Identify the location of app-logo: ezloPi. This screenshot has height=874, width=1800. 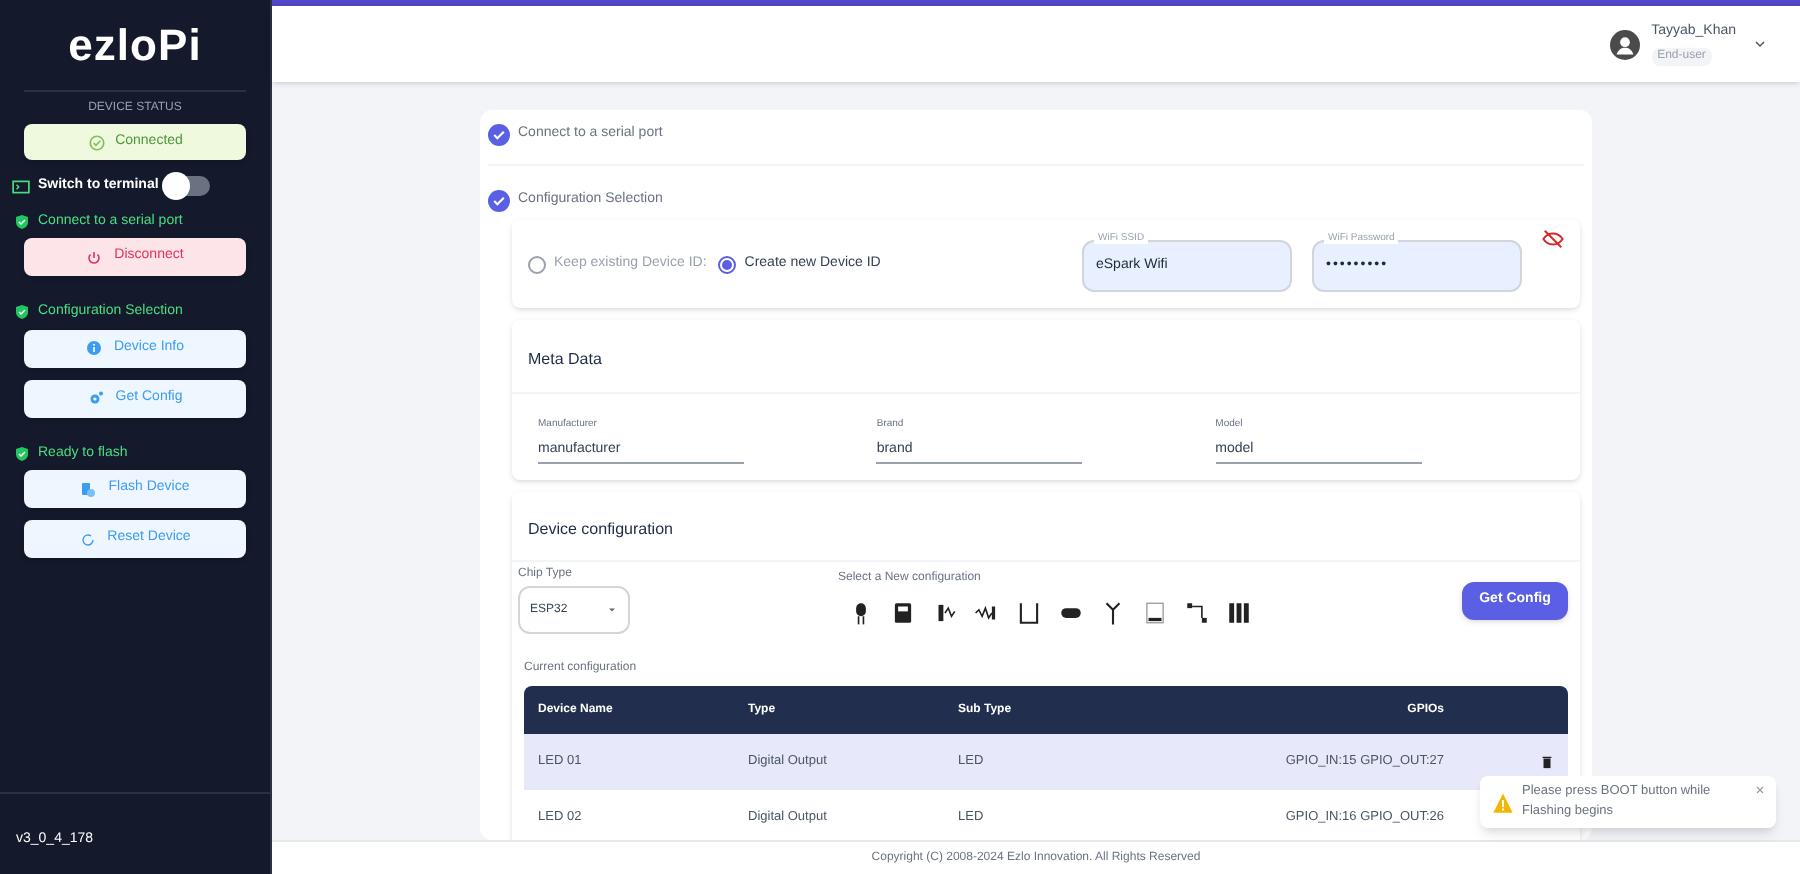
(135, 46).